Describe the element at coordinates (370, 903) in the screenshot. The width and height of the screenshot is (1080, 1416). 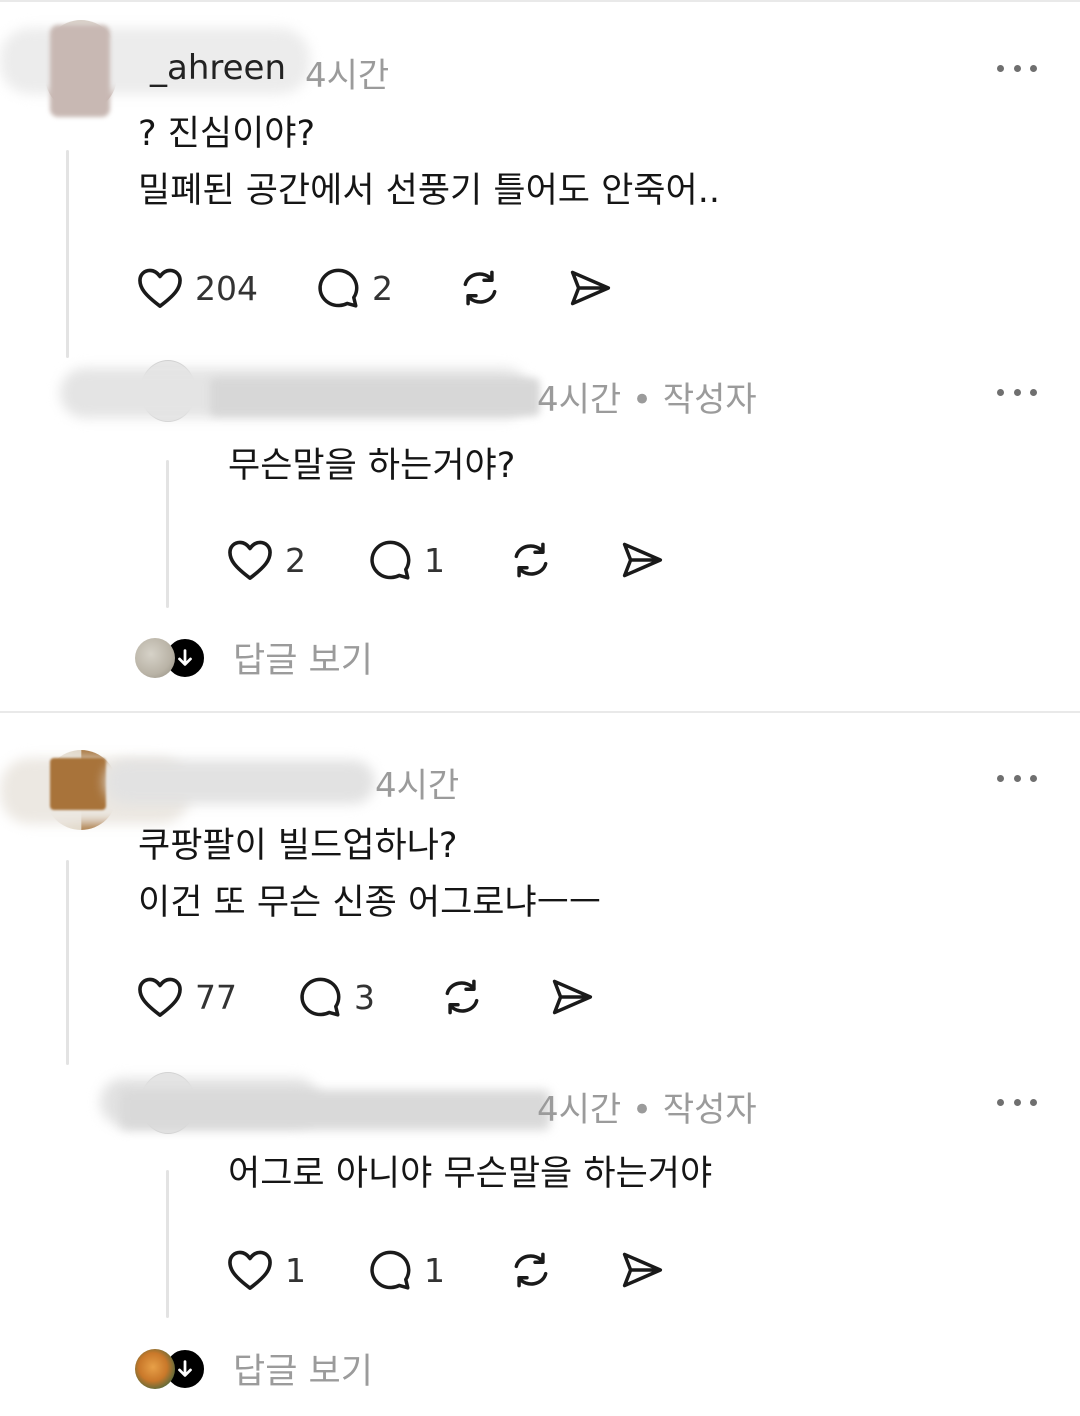
I see `post-text-line-2: 이건 또 무슨 신종 어그로냐ㅡㅡ` at that location.